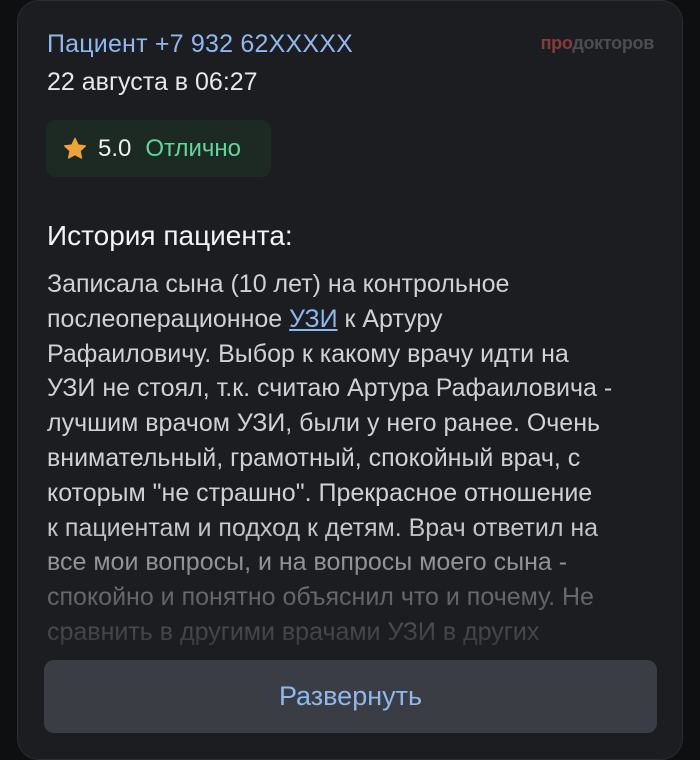  I want to click on review-author: Пациент +7 932 62XXXXX, so click(200, 44).